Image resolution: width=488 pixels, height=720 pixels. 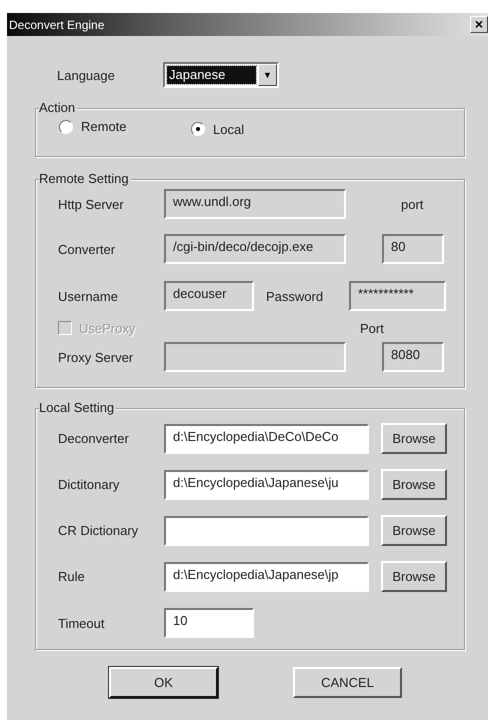 What do you see at coordinates (228, 129) in the screenshot?
I see `radio-label: Local` at bounding box center [228, 129].